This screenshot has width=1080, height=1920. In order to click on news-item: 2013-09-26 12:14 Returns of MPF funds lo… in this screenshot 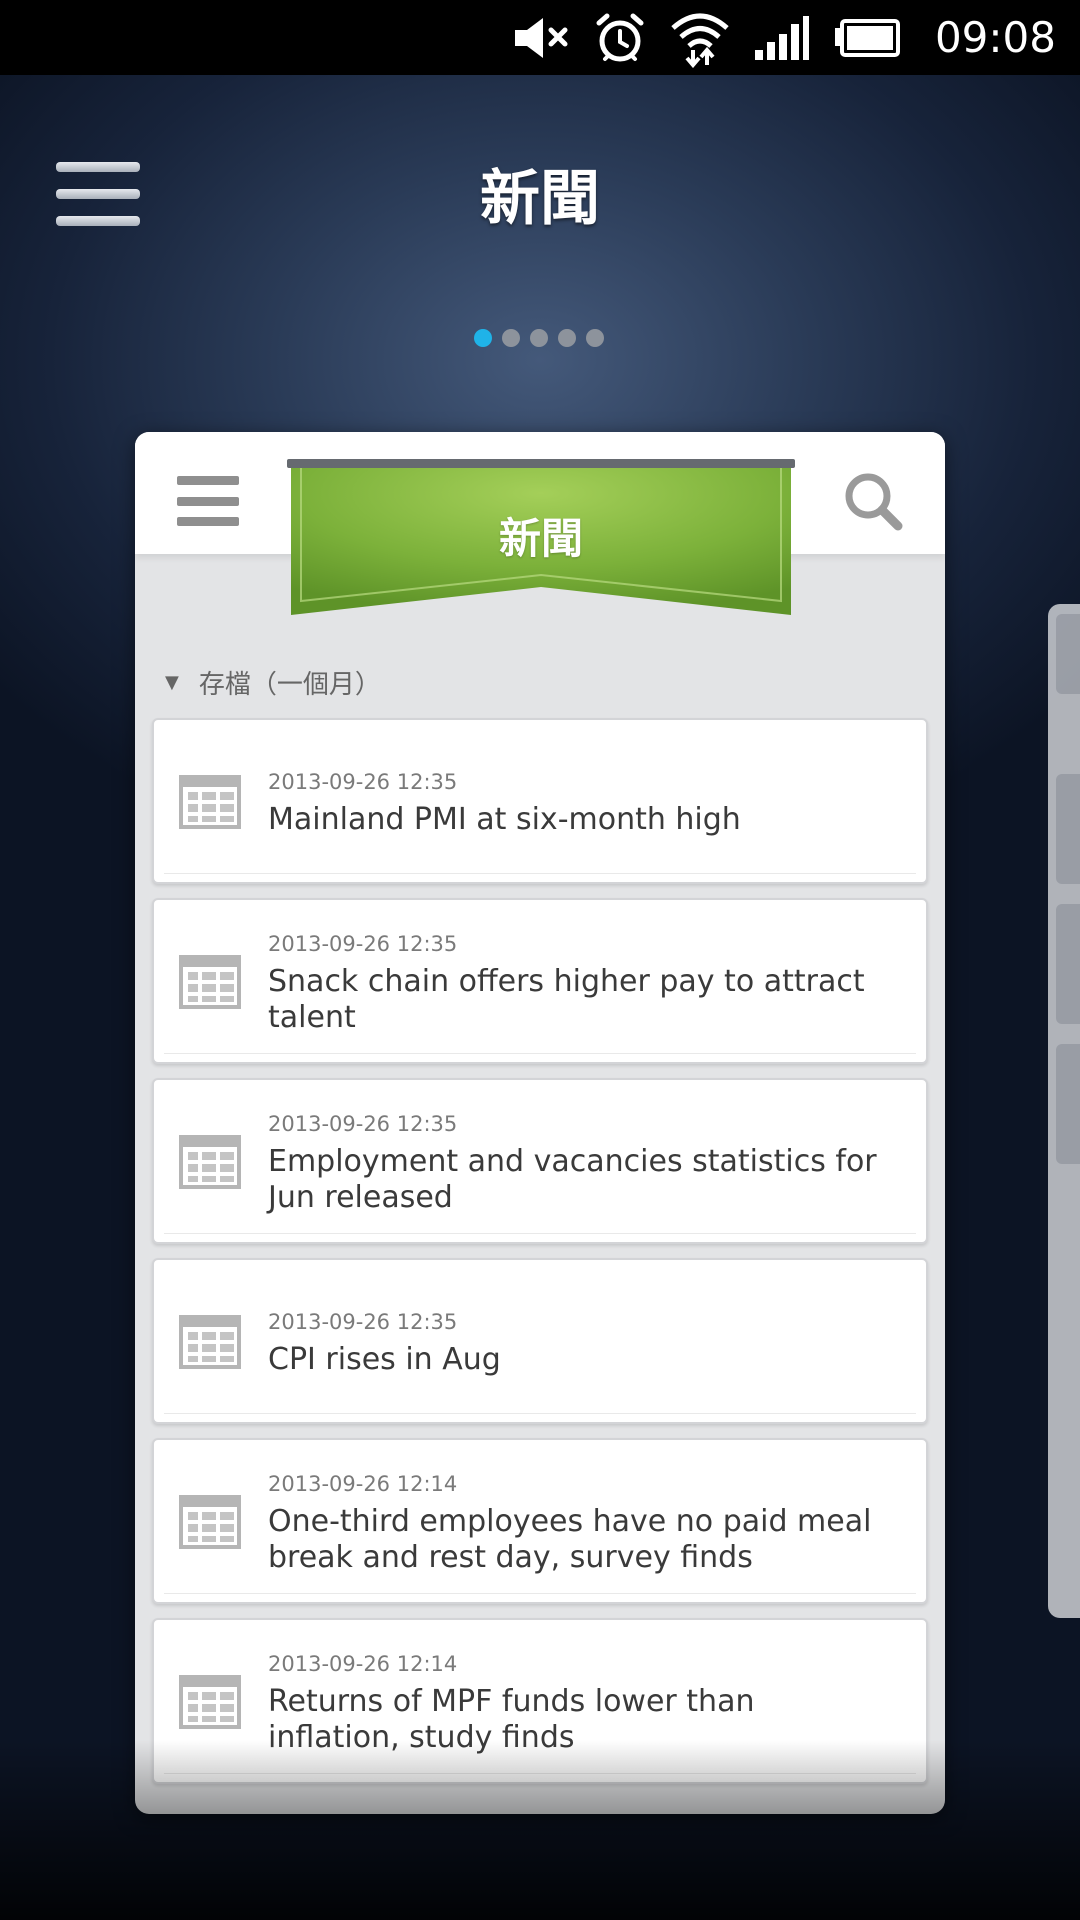, I will do `click(540, 1701)`.